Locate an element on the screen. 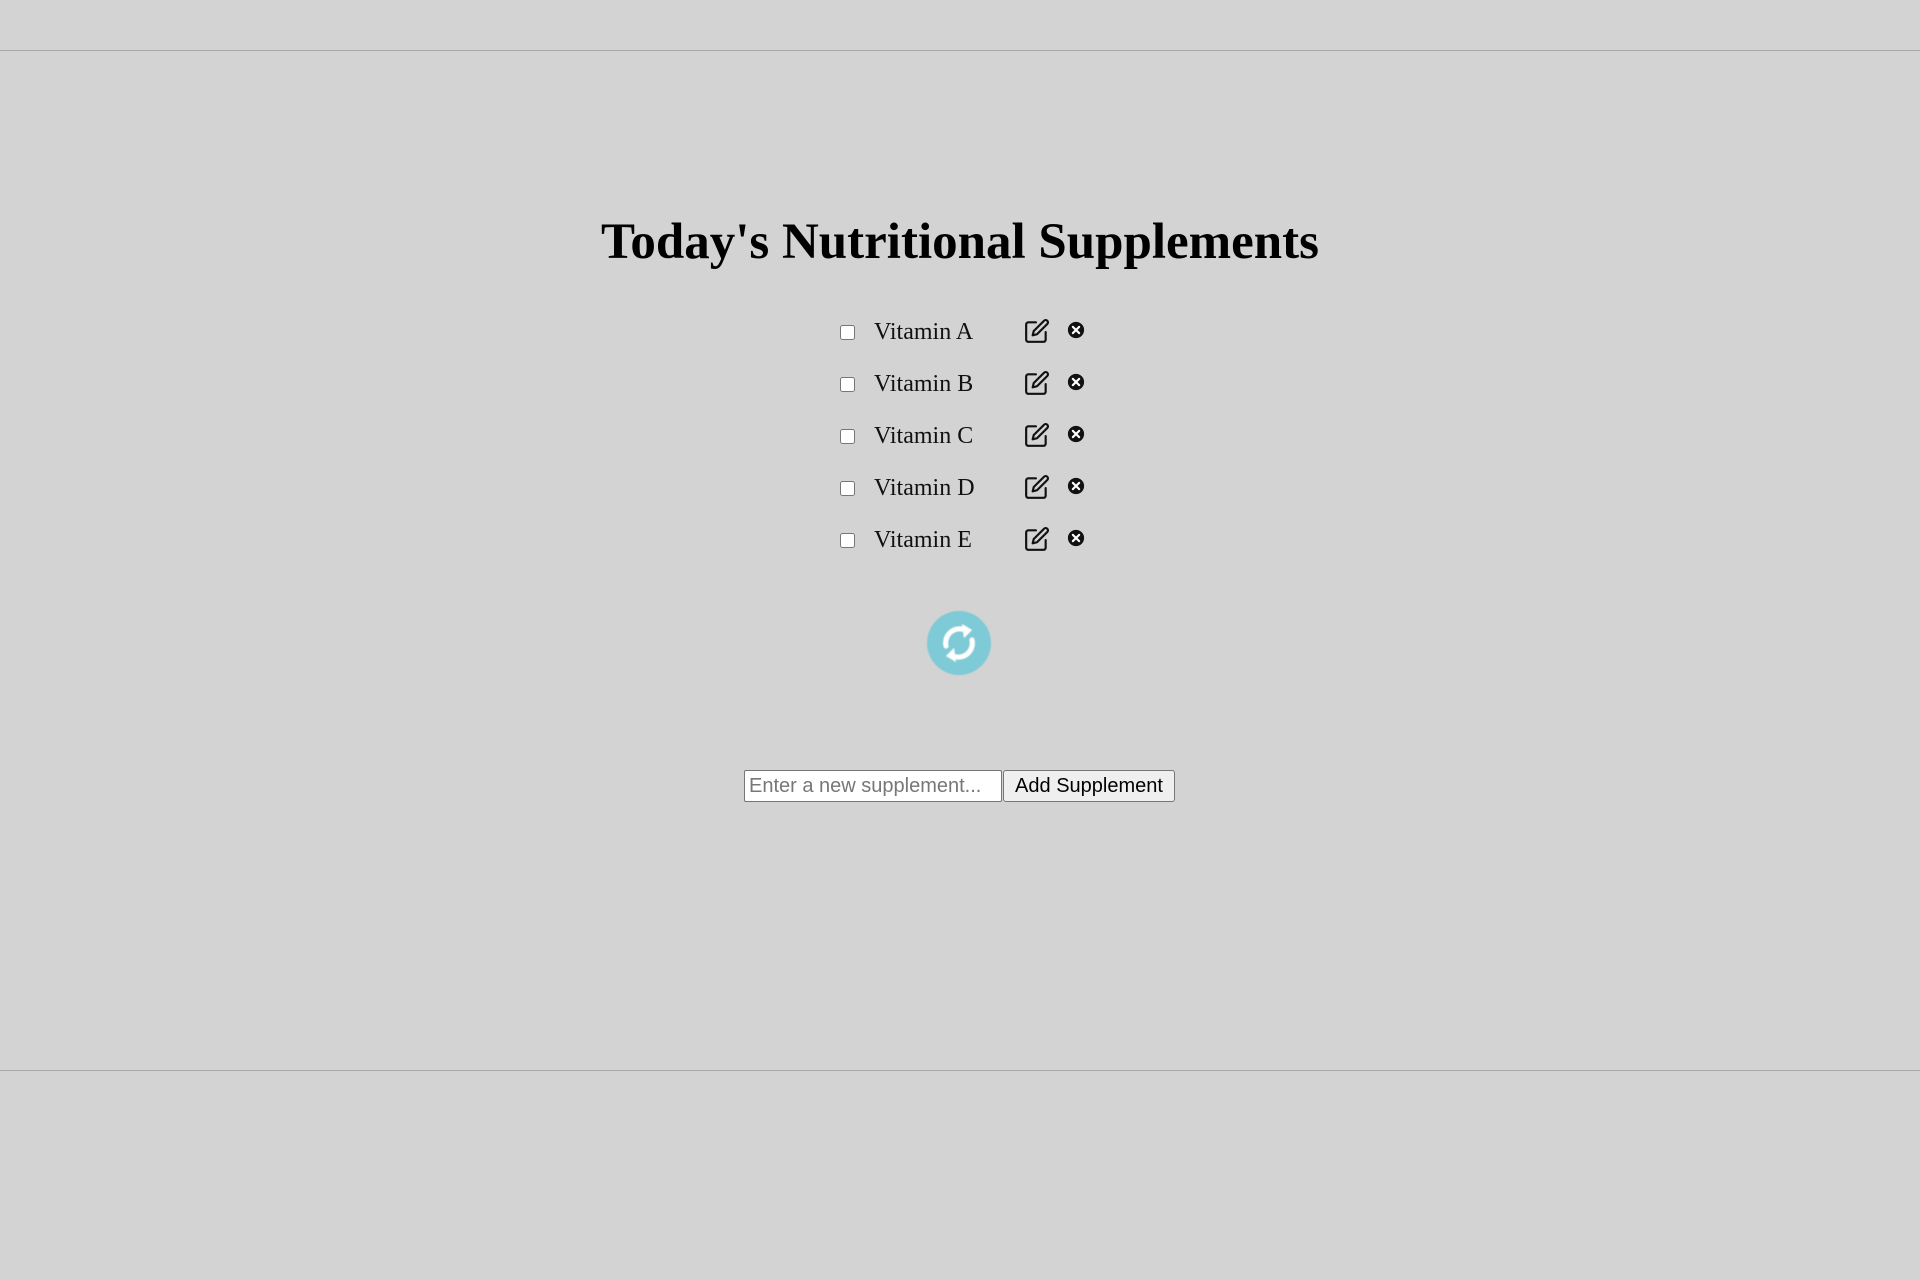 The width and height of the screenshot is (1920, 1280). supplement-label: Vitamin C is located at coordinates (924, 436).